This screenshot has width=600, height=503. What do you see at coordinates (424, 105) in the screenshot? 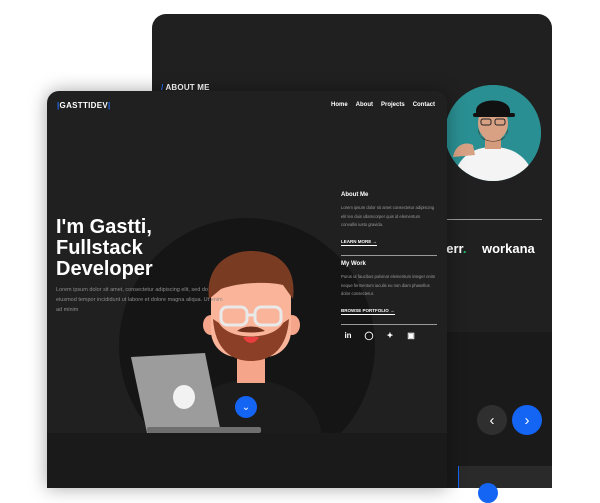
I see `nav-contact: Contact` at bounding box center [424, 105].